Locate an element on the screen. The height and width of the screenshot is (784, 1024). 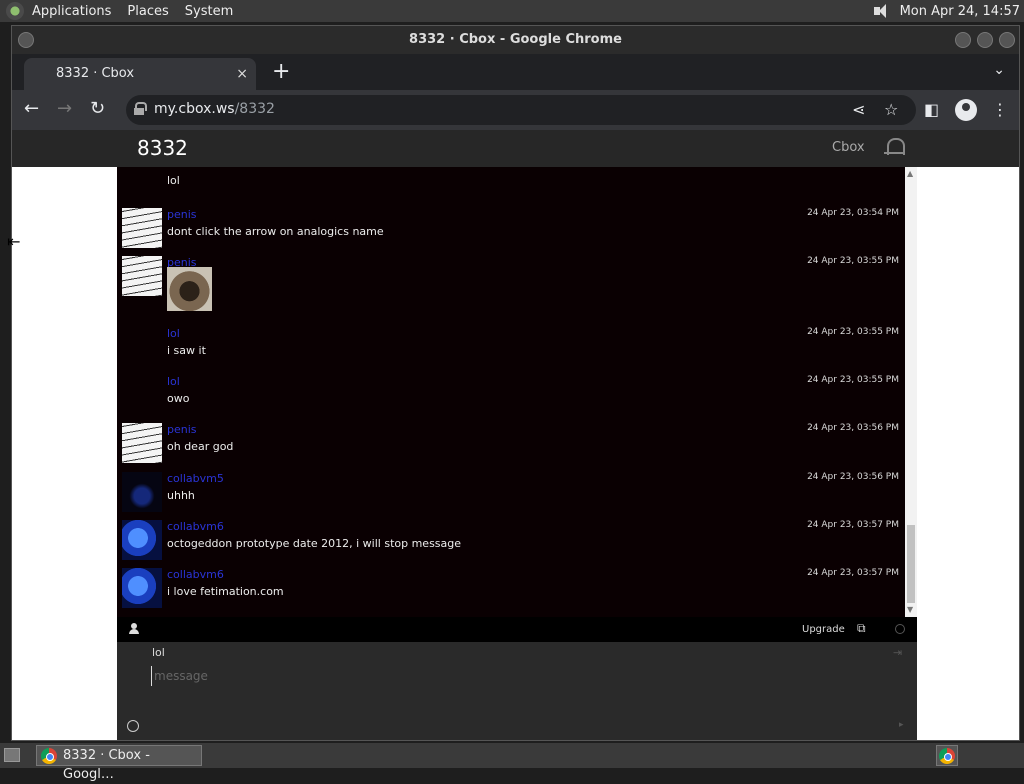
message-text: uhhh is located at coordinates (181, 495).